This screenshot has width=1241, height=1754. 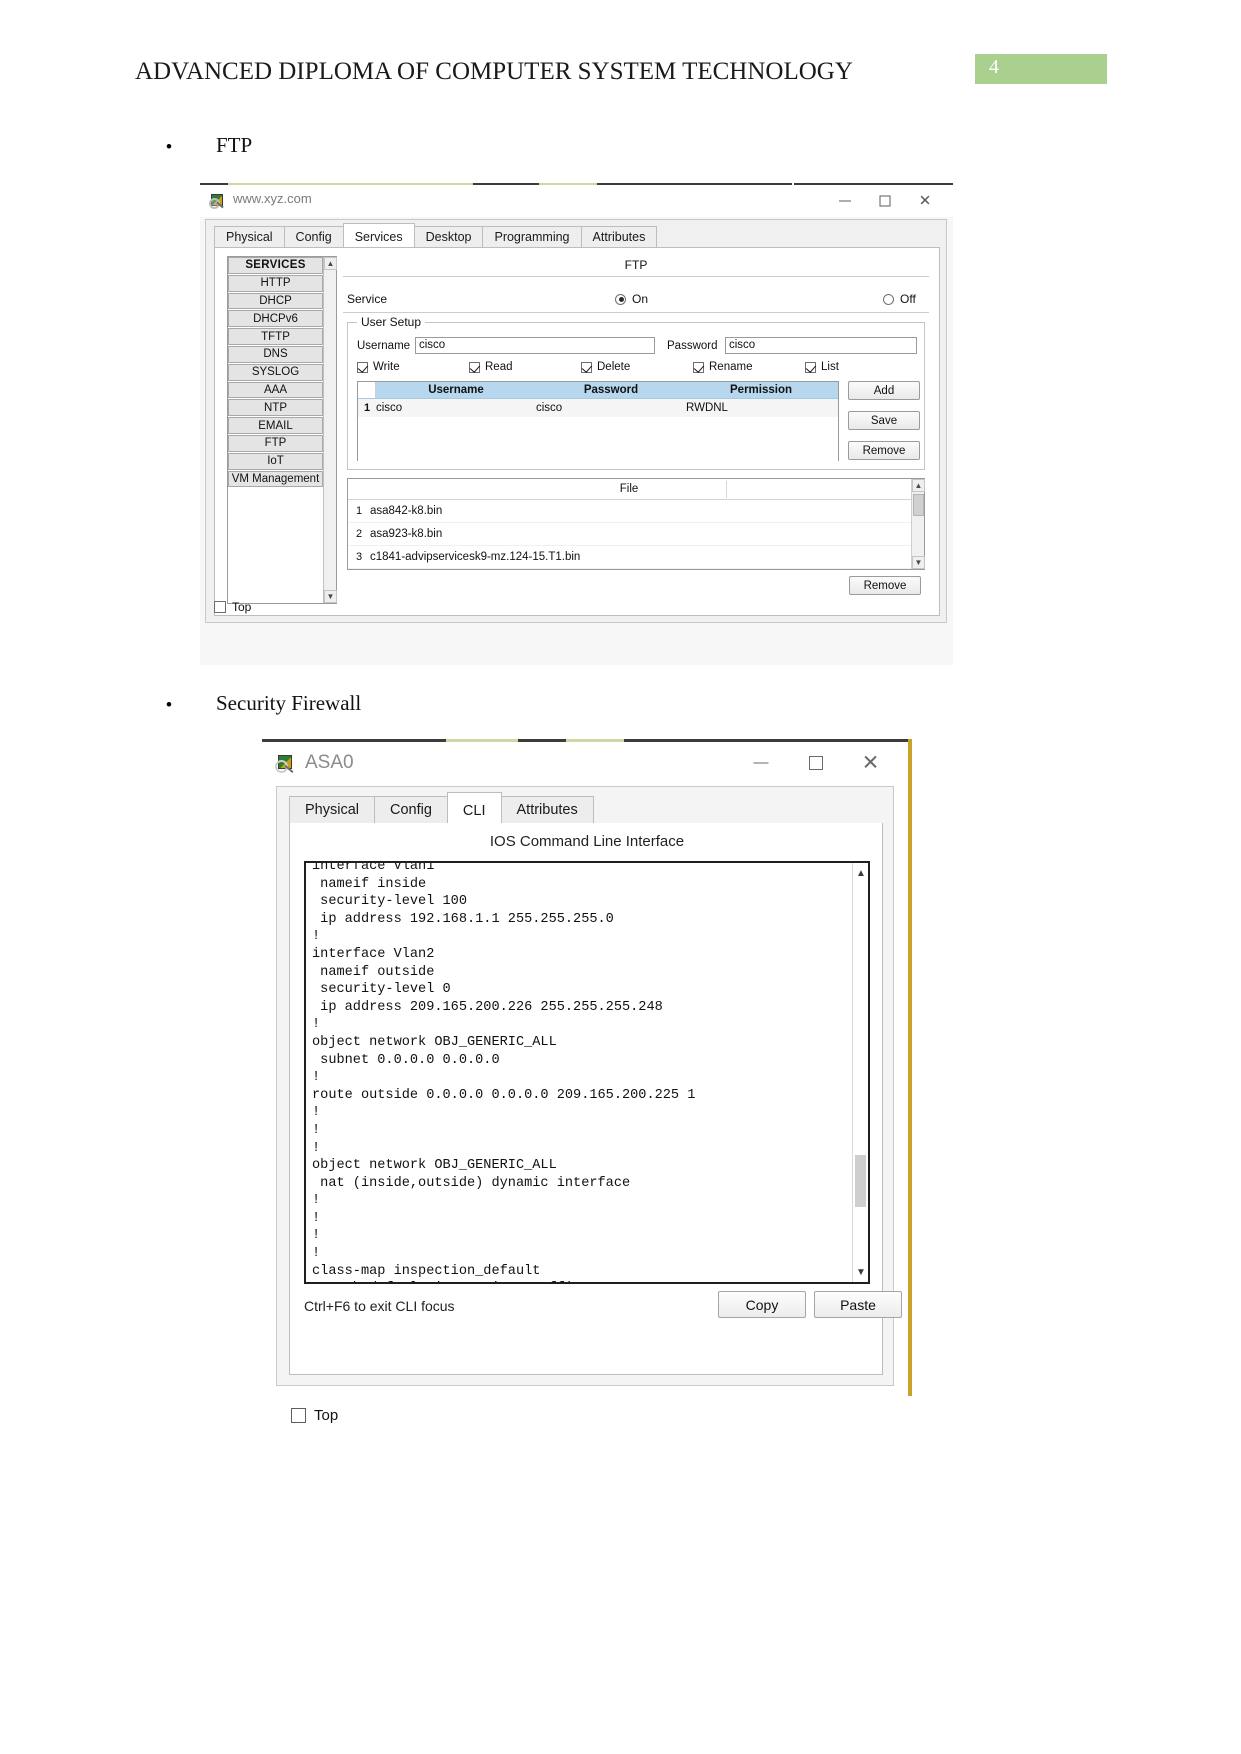 I want to click on permission-label: List, so click(x=830, y=367).